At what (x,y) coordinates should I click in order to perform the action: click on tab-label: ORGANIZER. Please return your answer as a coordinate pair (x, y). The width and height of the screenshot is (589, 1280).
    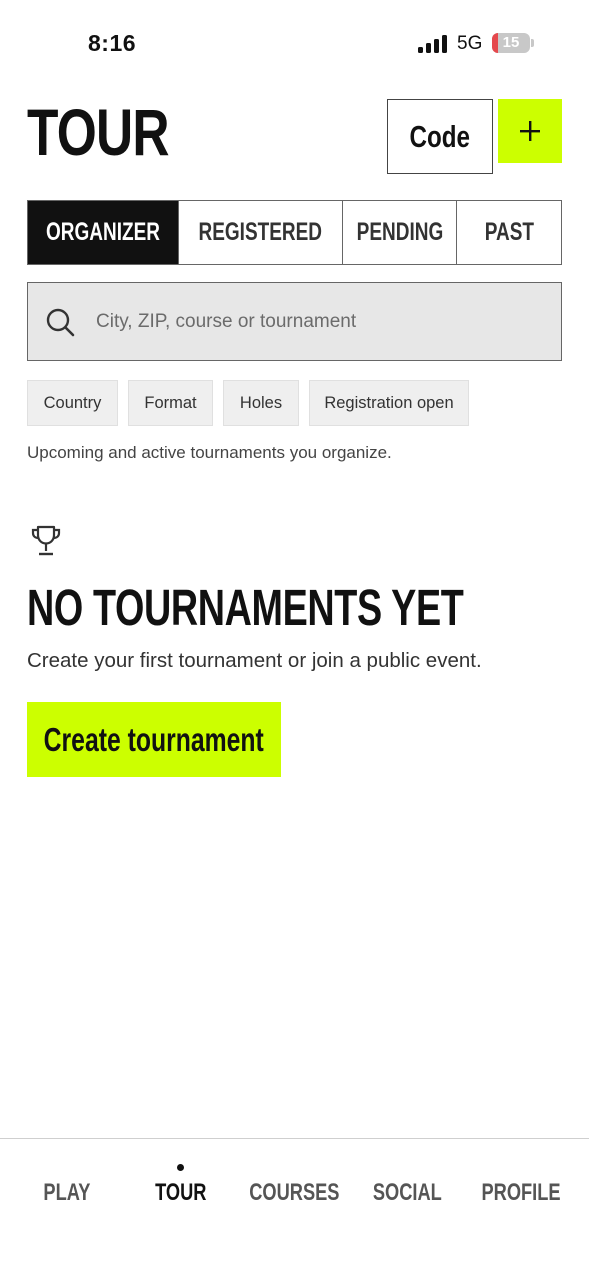
    Looking at the image, I should click on (103, 232).